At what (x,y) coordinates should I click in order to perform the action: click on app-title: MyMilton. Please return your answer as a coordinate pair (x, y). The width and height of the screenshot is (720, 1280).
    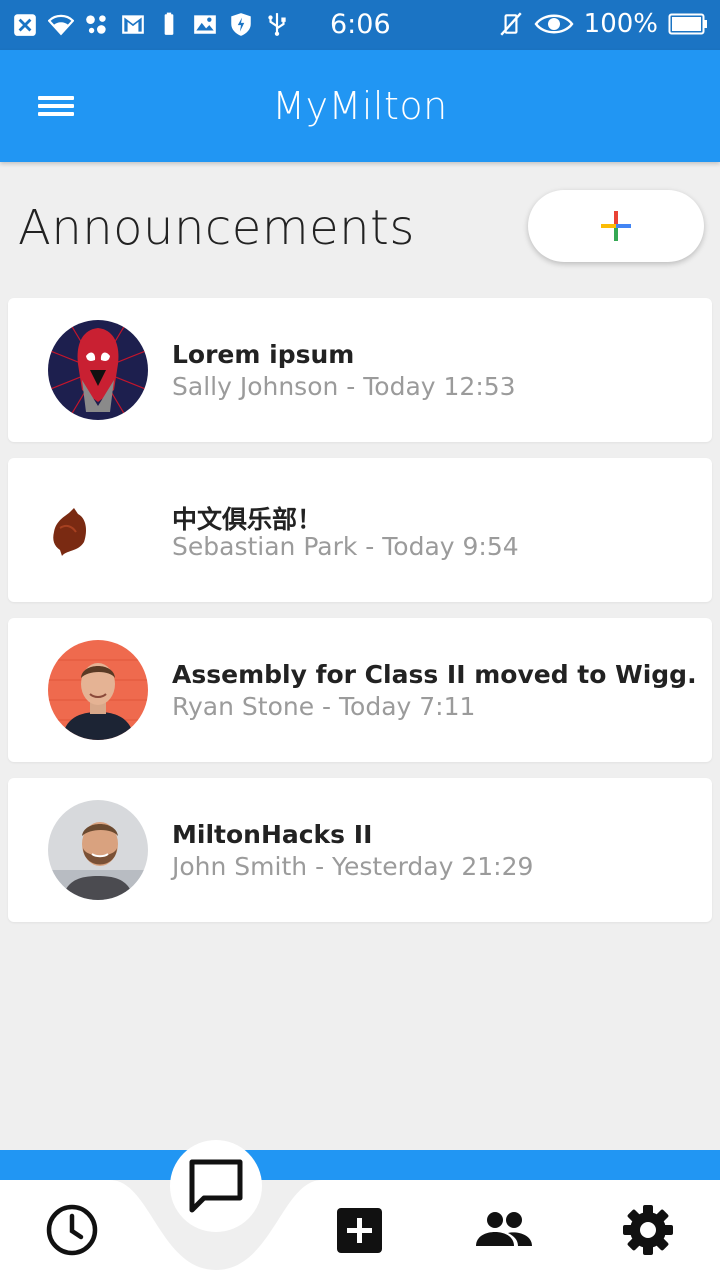
    Looking at the image, I should click on (360, 106).